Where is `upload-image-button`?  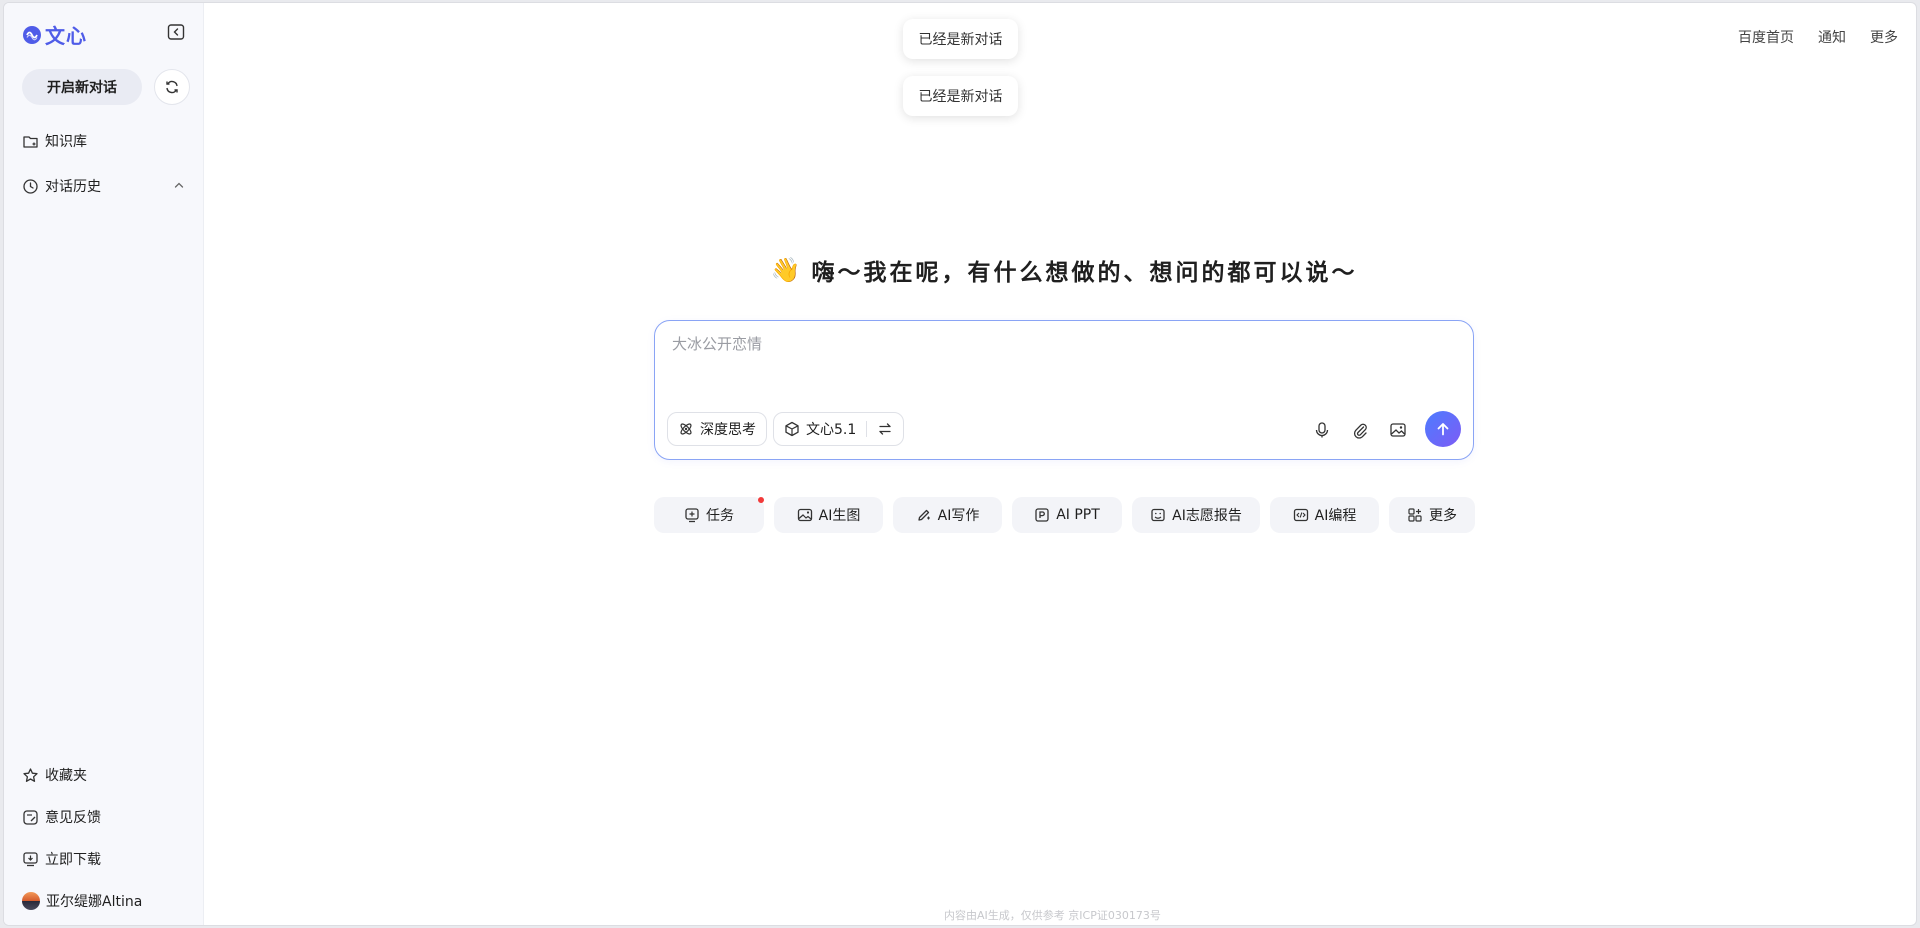
upload-image-button is located at coordinates (1398, 430).